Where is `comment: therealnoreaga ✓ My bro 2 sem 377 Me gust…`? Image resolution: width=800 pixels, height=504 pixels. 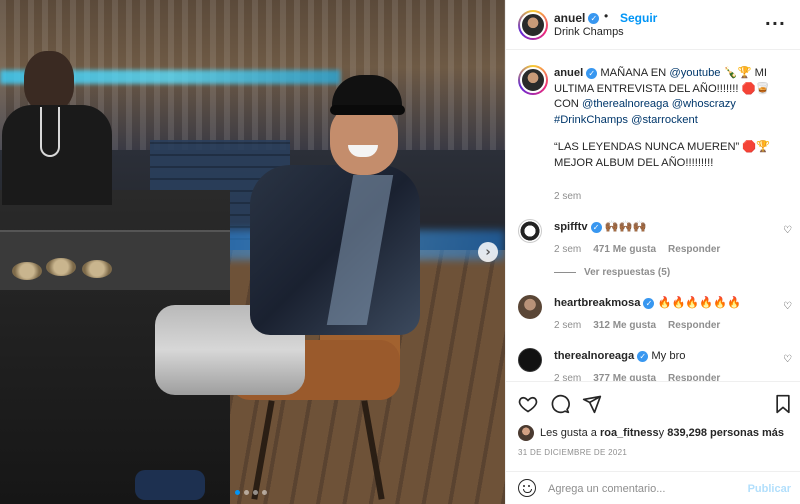 comment: therealnoreaga ✓ My bro 2 sem 377 Me gust… is located at coordinates (653, 364).